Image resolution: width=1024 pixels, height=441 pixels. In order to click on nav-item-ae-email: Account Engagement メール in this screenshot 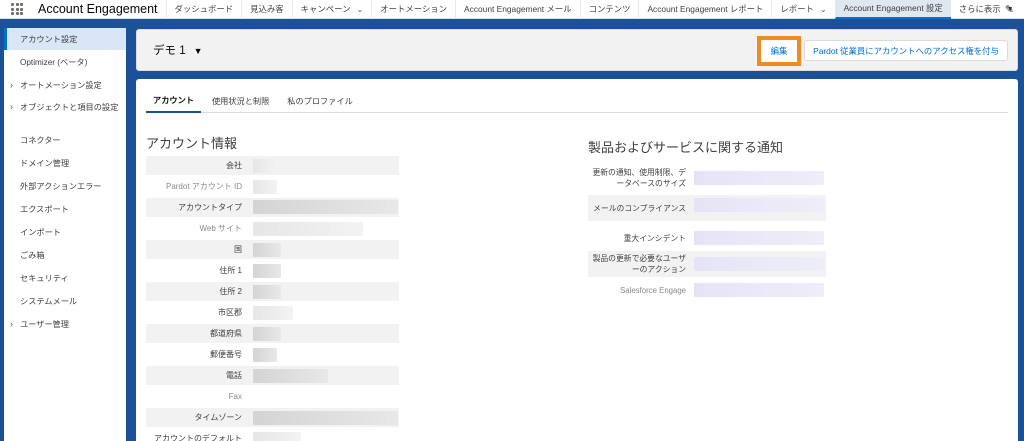, I will do `click(517, 9)`.